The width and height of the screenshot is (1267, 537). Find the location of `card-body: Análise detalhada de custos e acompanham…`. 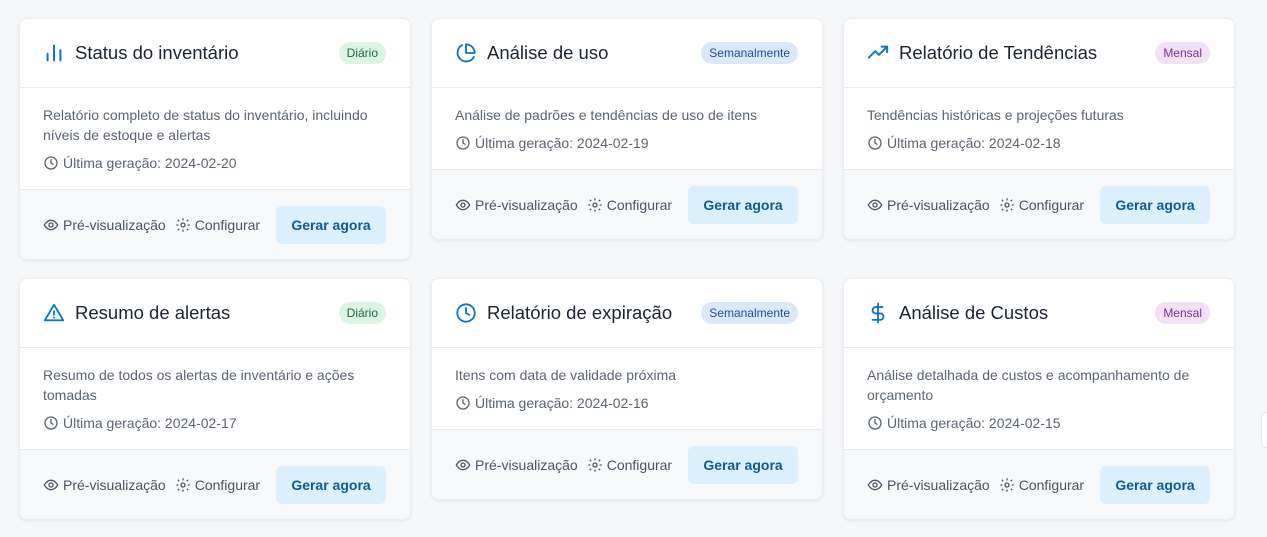

card-body: Análise detalhada de custos e acompanham… is located at coordinates (1039, 390).